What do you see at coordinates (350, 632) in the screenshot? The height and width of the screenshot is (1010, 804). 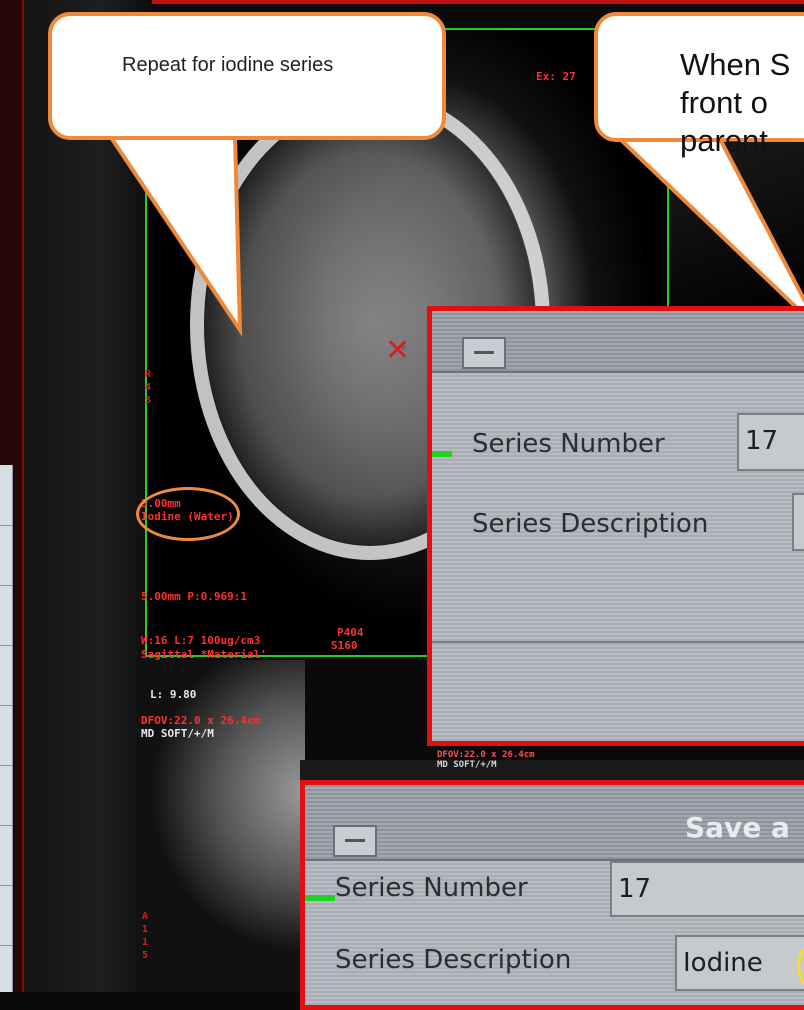 I see `side-code: P404` at bounding box center [350, 632].